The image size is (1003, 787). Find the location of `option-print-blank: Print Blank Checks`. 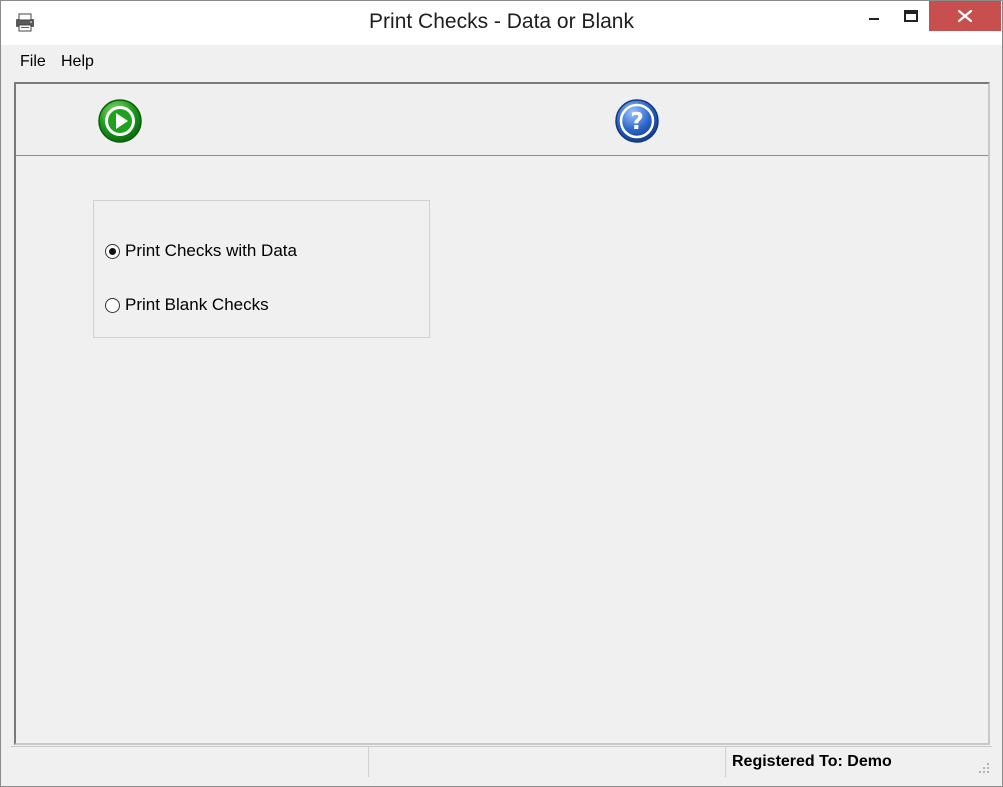

option-print-blank: Print Blank Checks is located at coordinates (187, 305).